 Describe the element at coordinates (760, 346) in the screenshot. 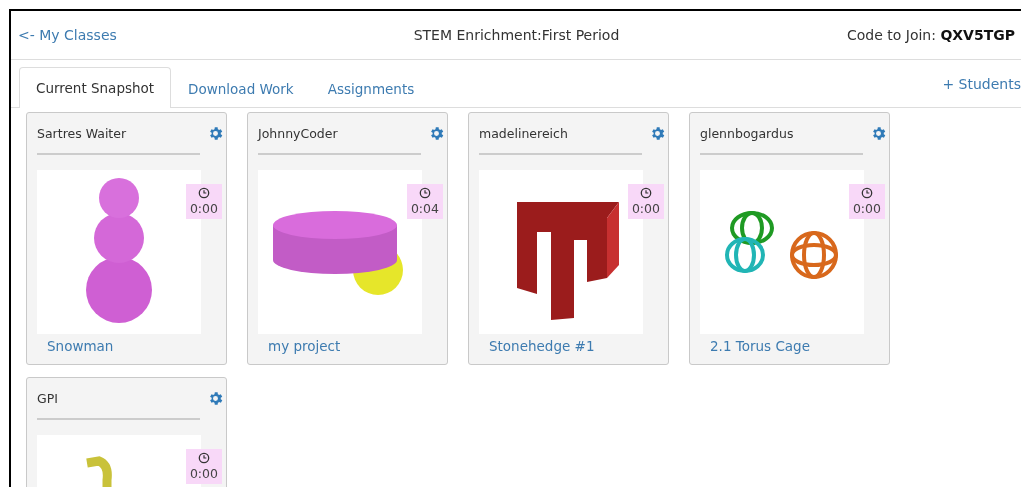

I see `project-link: 2.1 Torus Cage` at that location.